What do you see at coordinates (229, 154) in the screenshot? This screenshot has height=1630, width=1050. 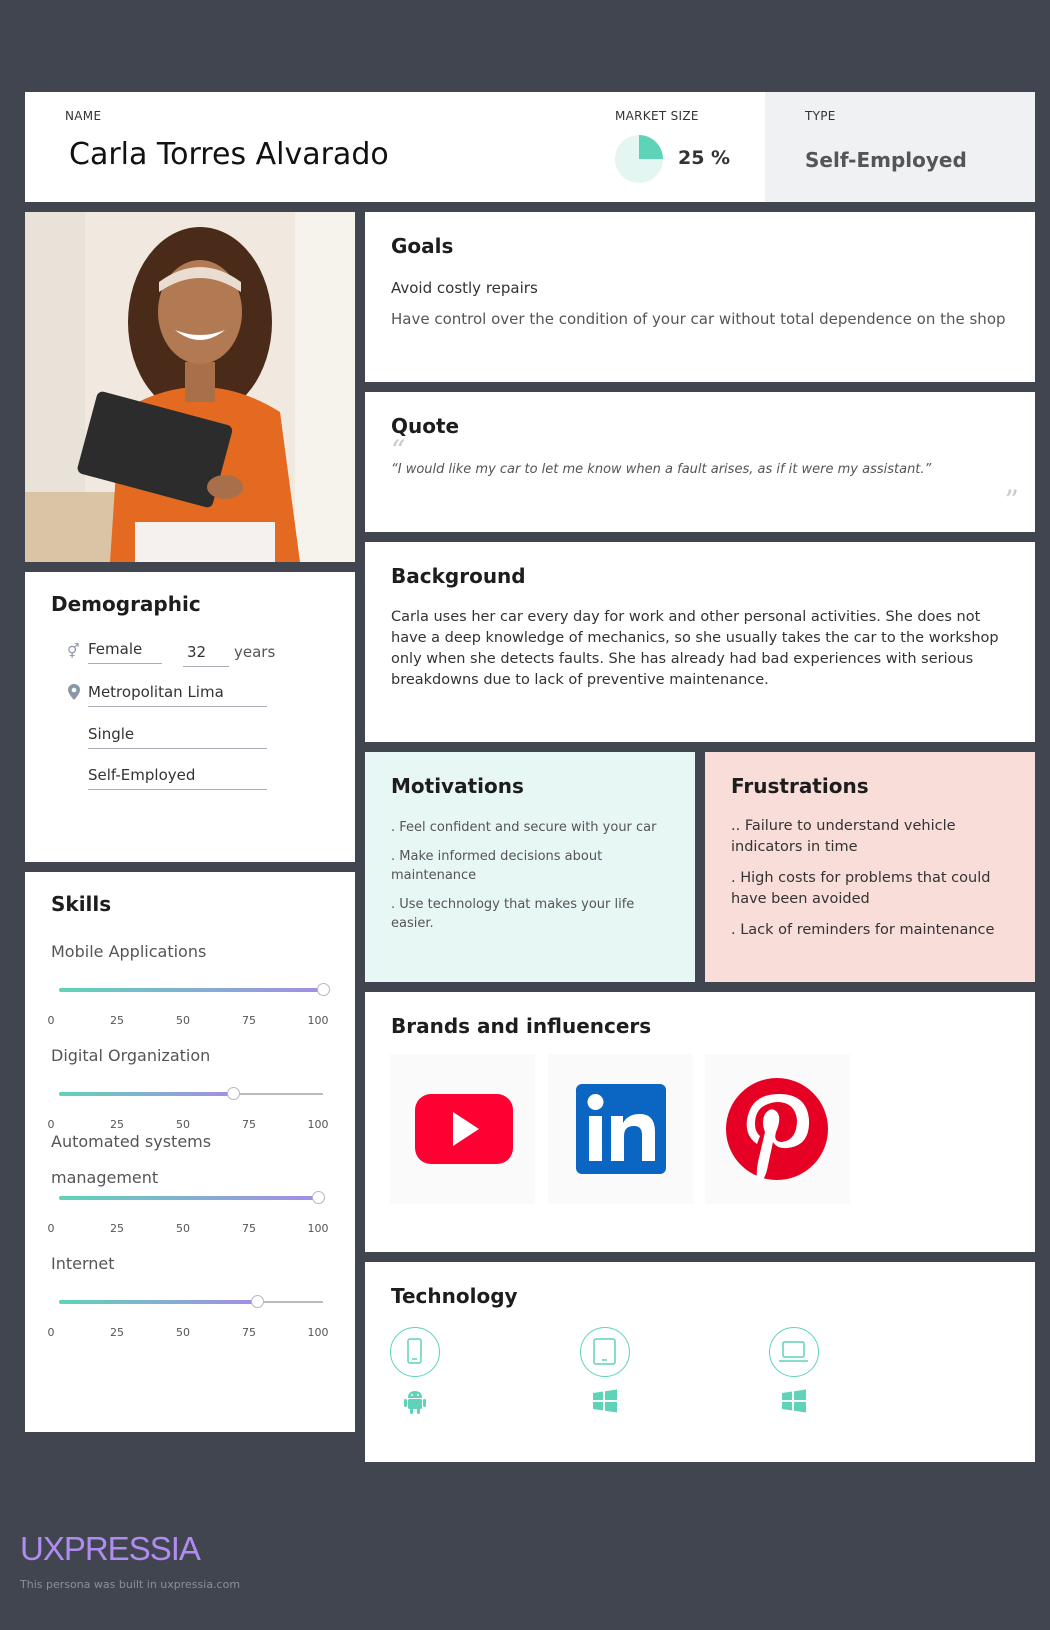 I see `persona-name: Carla Torres Alvarado` at bounding box center [229, 154].